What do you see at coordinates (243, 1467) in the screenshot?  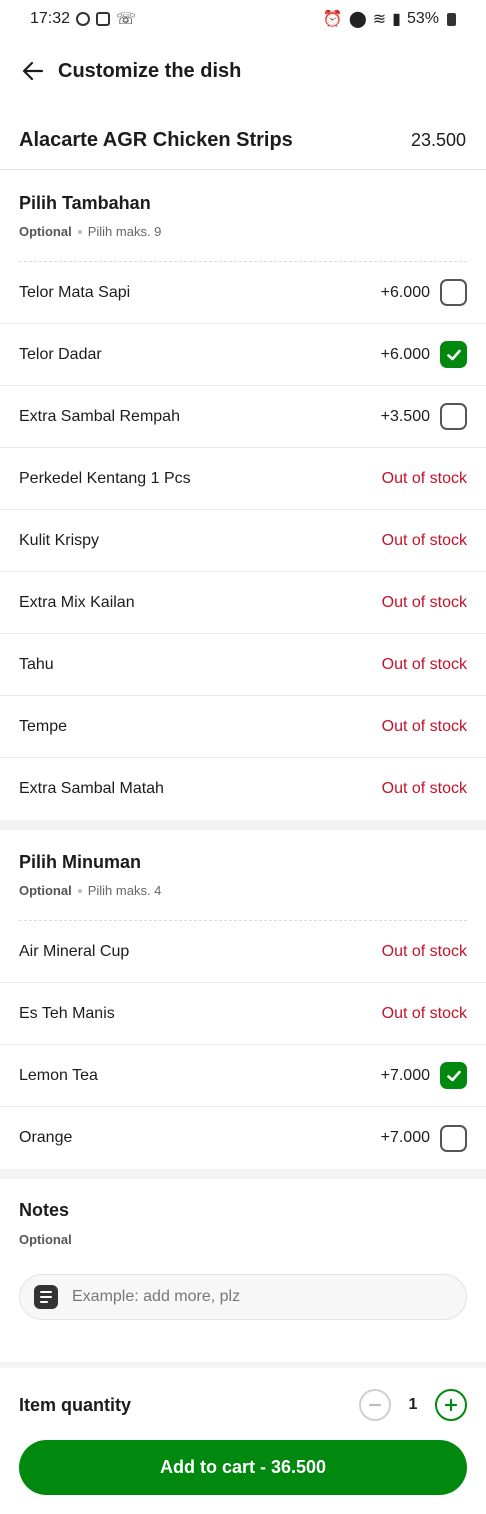 I see `add-to-cart-button: Add to cart - 36.500` at bounding box center [243, 1467].